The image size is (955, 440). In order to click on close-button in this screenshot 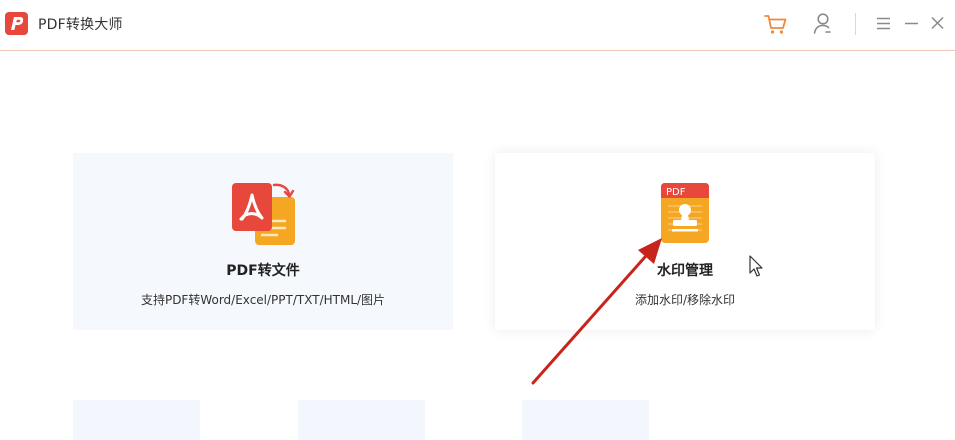, I will do `click(938, 24)`.